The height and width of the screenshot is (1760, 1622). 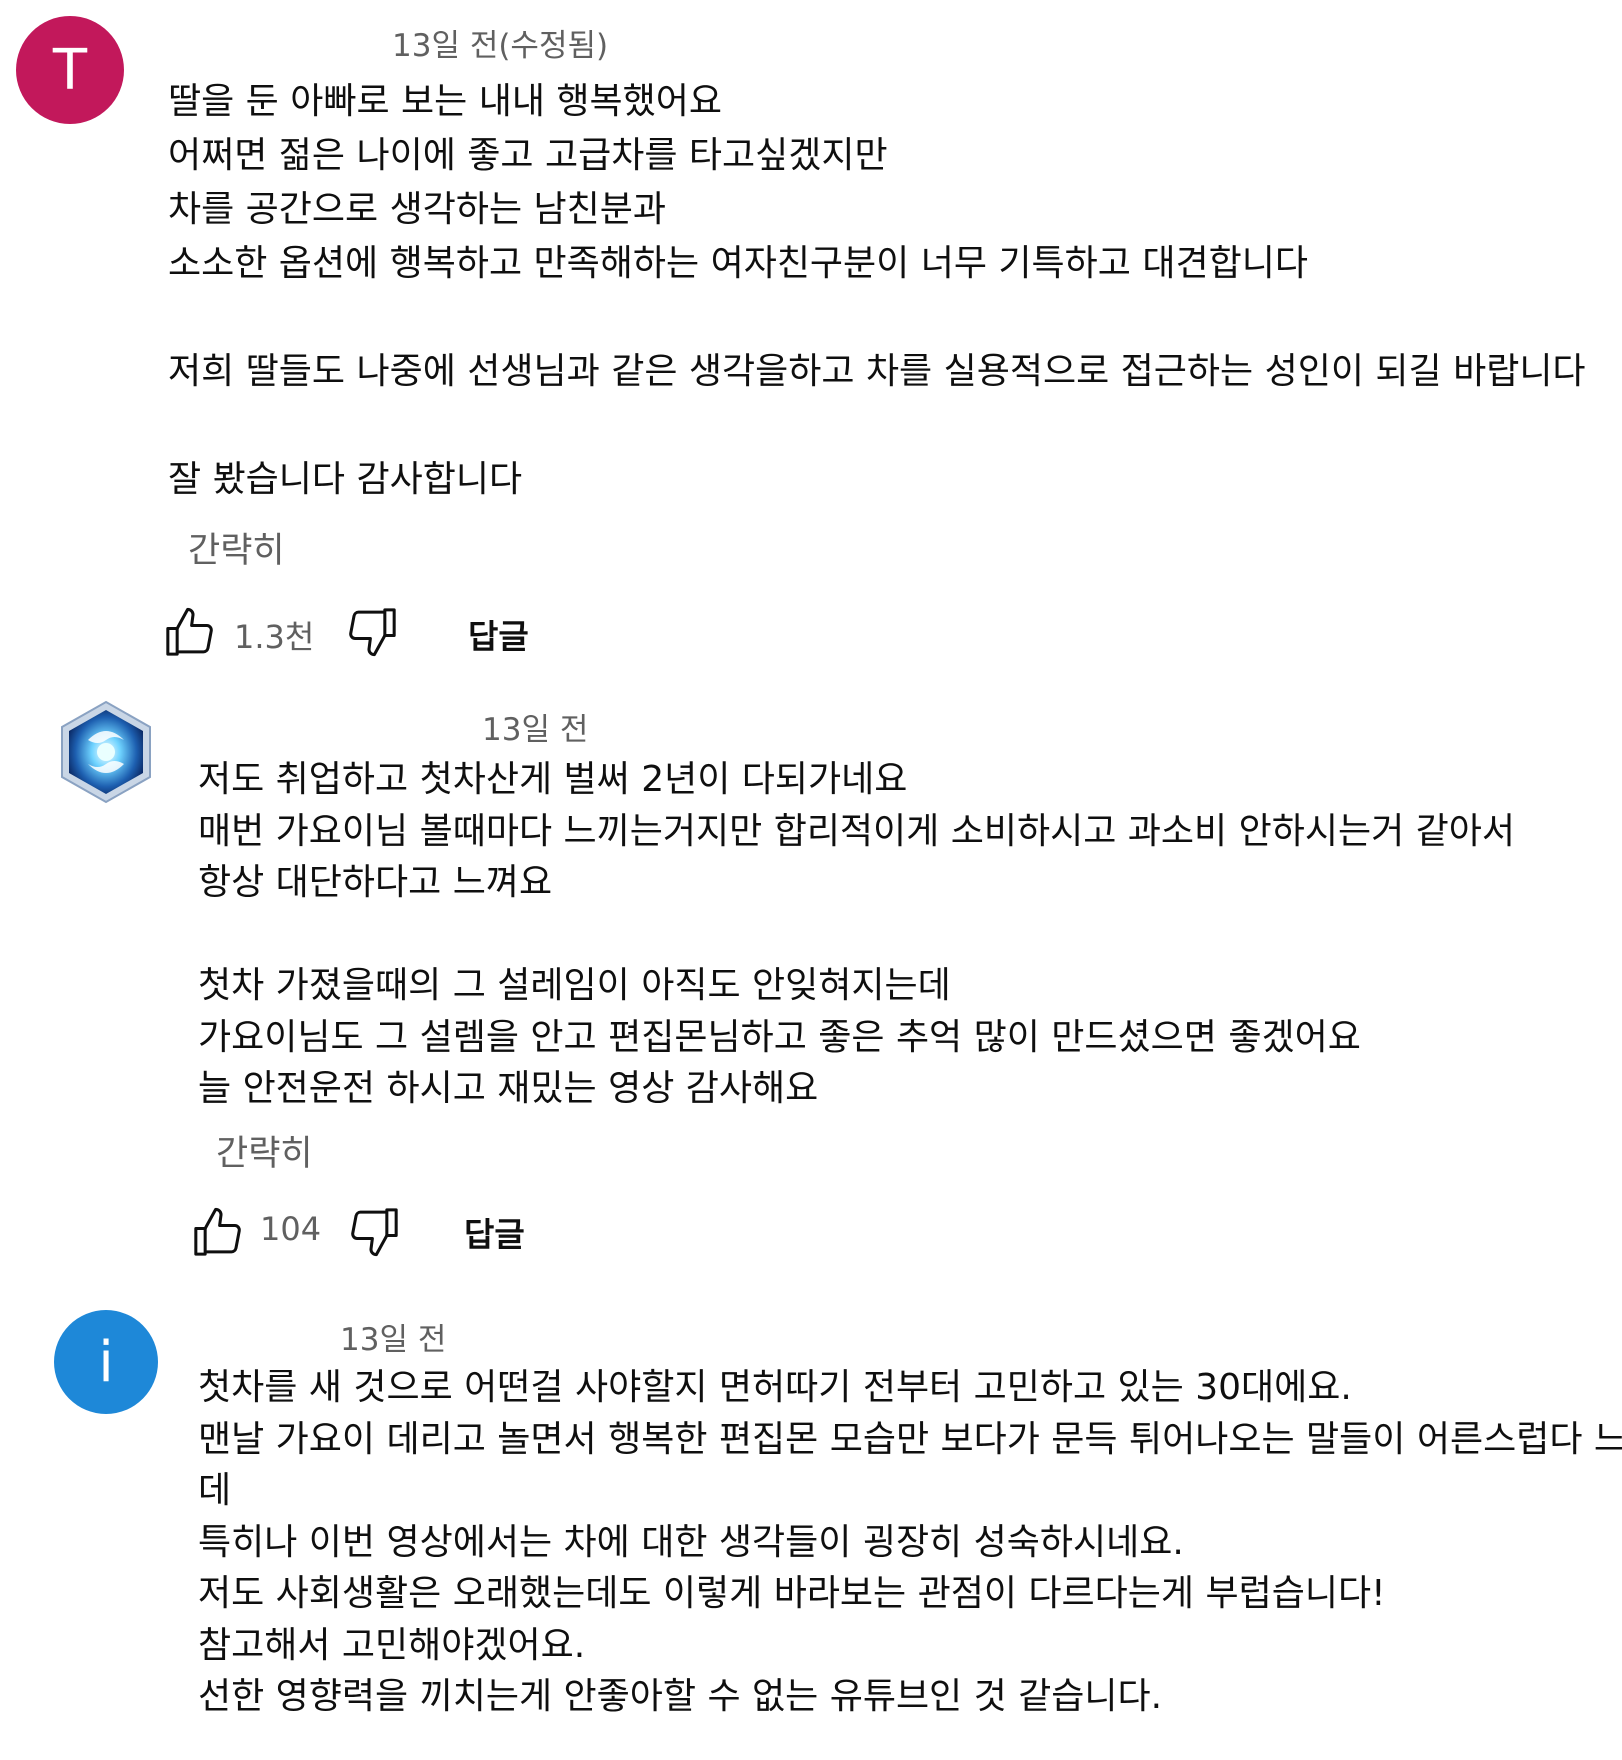 I want to click on avatar: i, so click(x=106, y=1362).